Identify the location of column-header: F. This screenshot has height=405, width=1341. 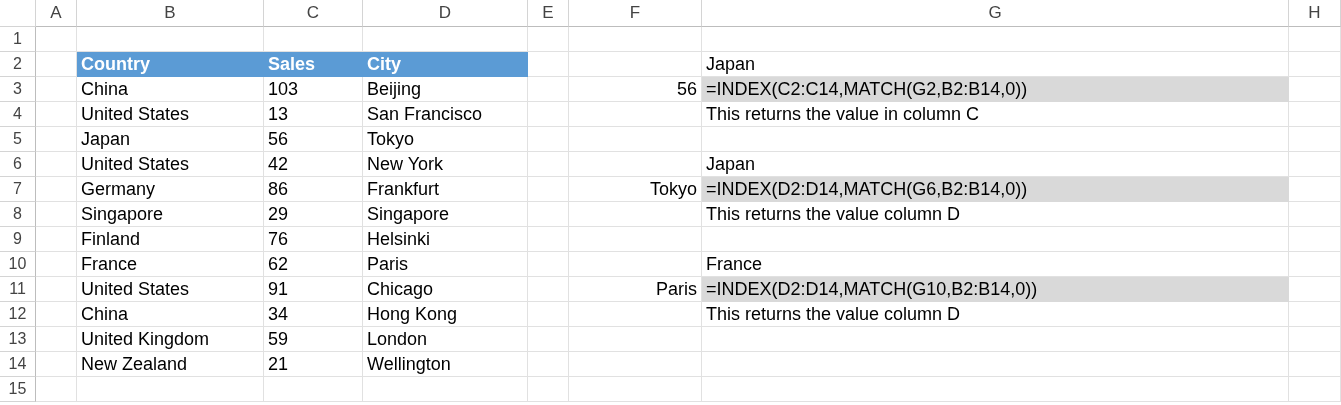
(635, 13).